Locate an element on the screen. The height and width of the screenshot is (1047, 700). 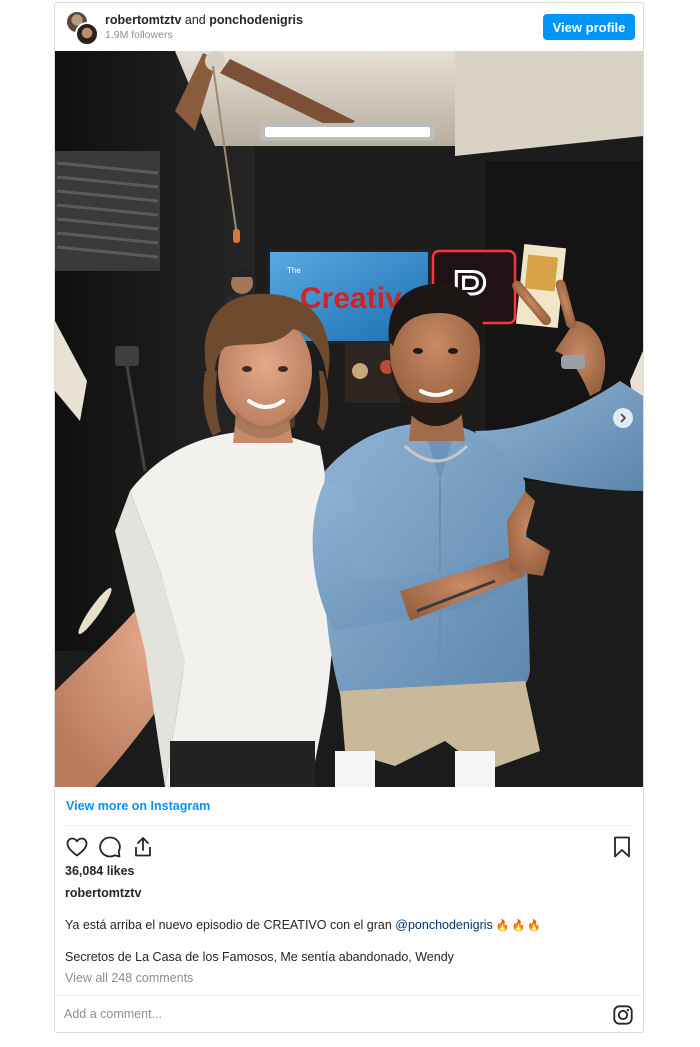
comment-button is located at coordinates (110, 847).